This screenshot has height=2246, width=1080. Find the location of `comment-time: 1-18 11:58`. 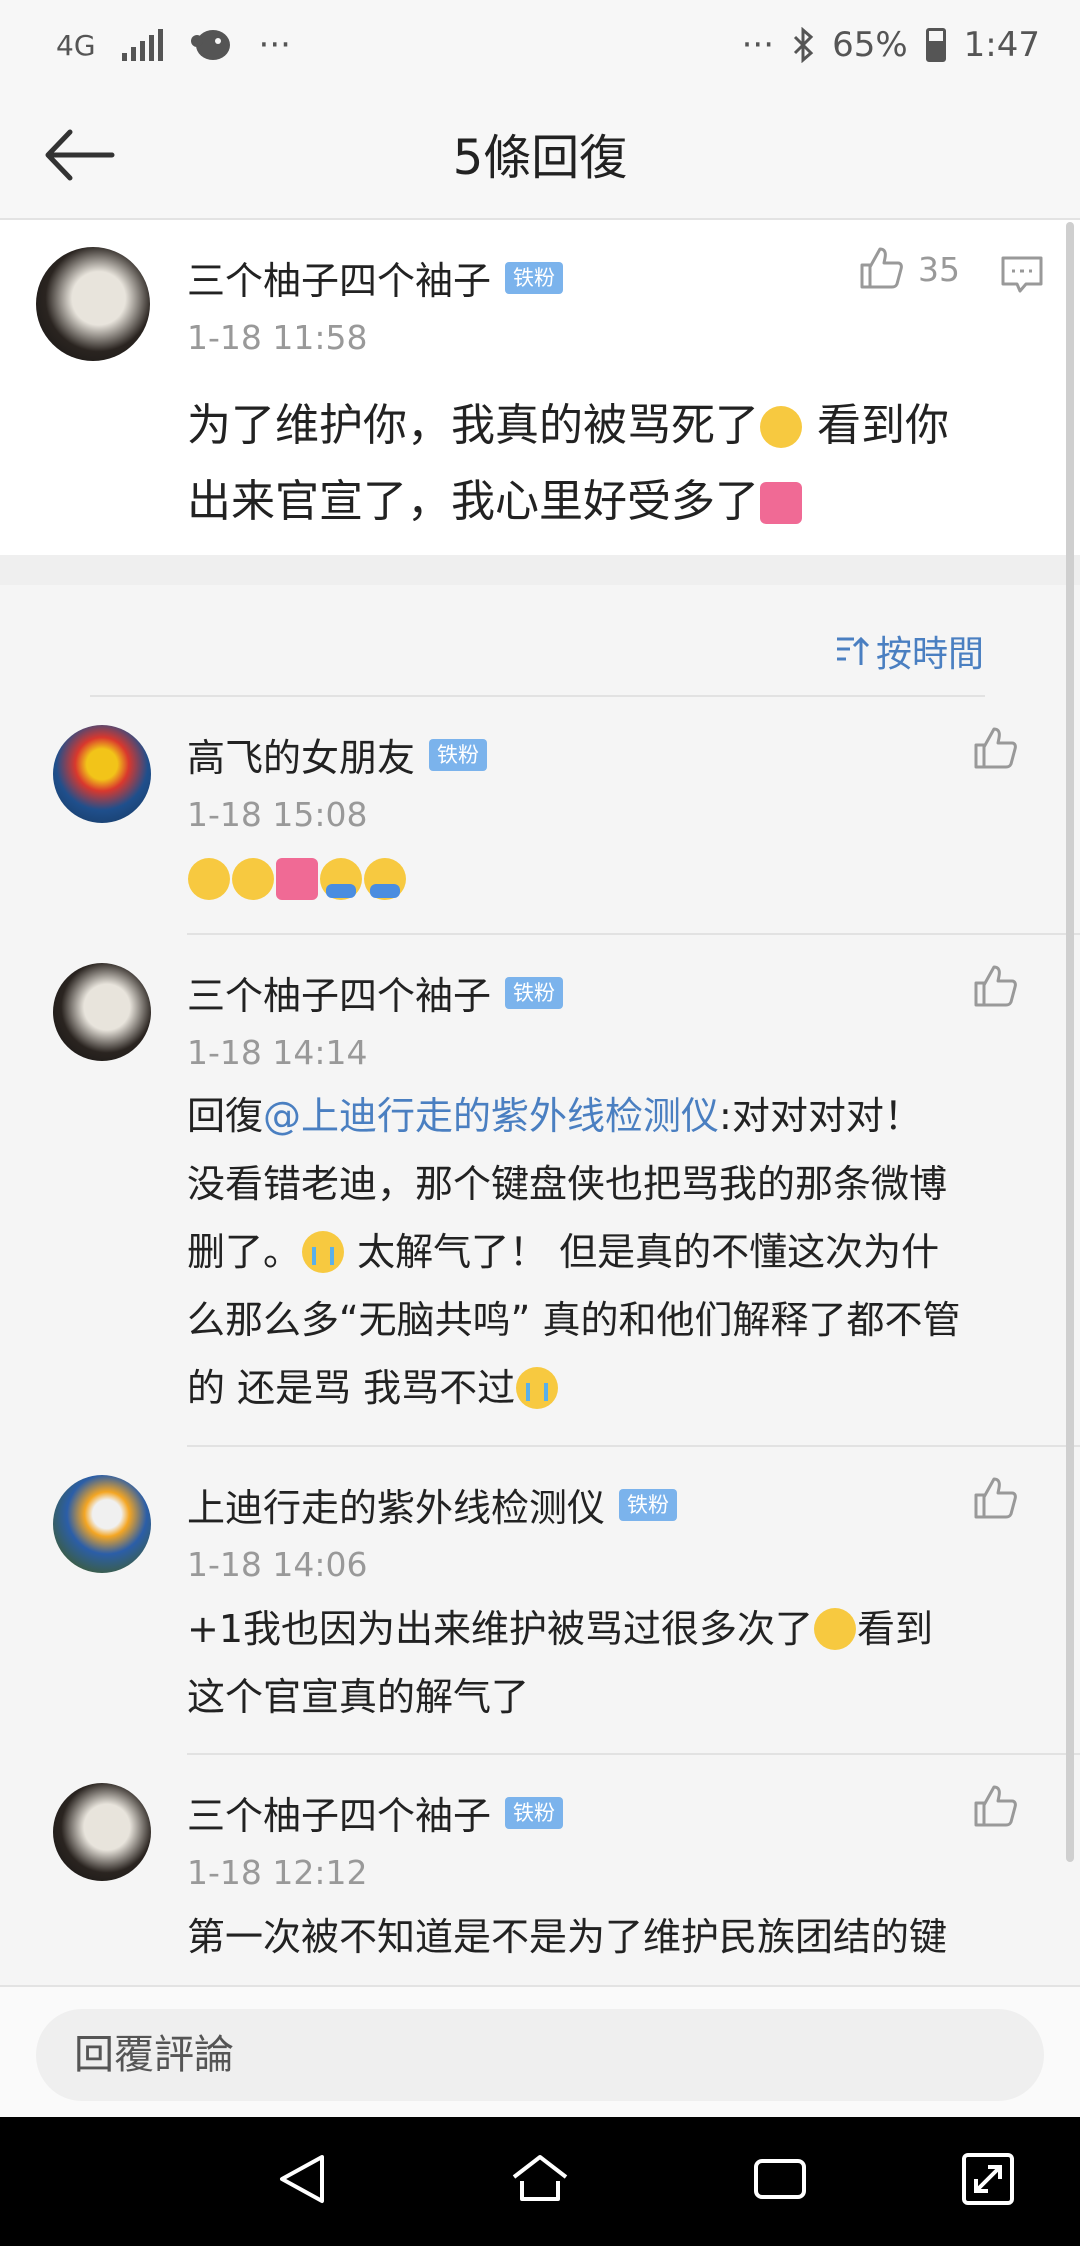

comment-time: 1-18 11:58 is located at coordinates (277, 337).